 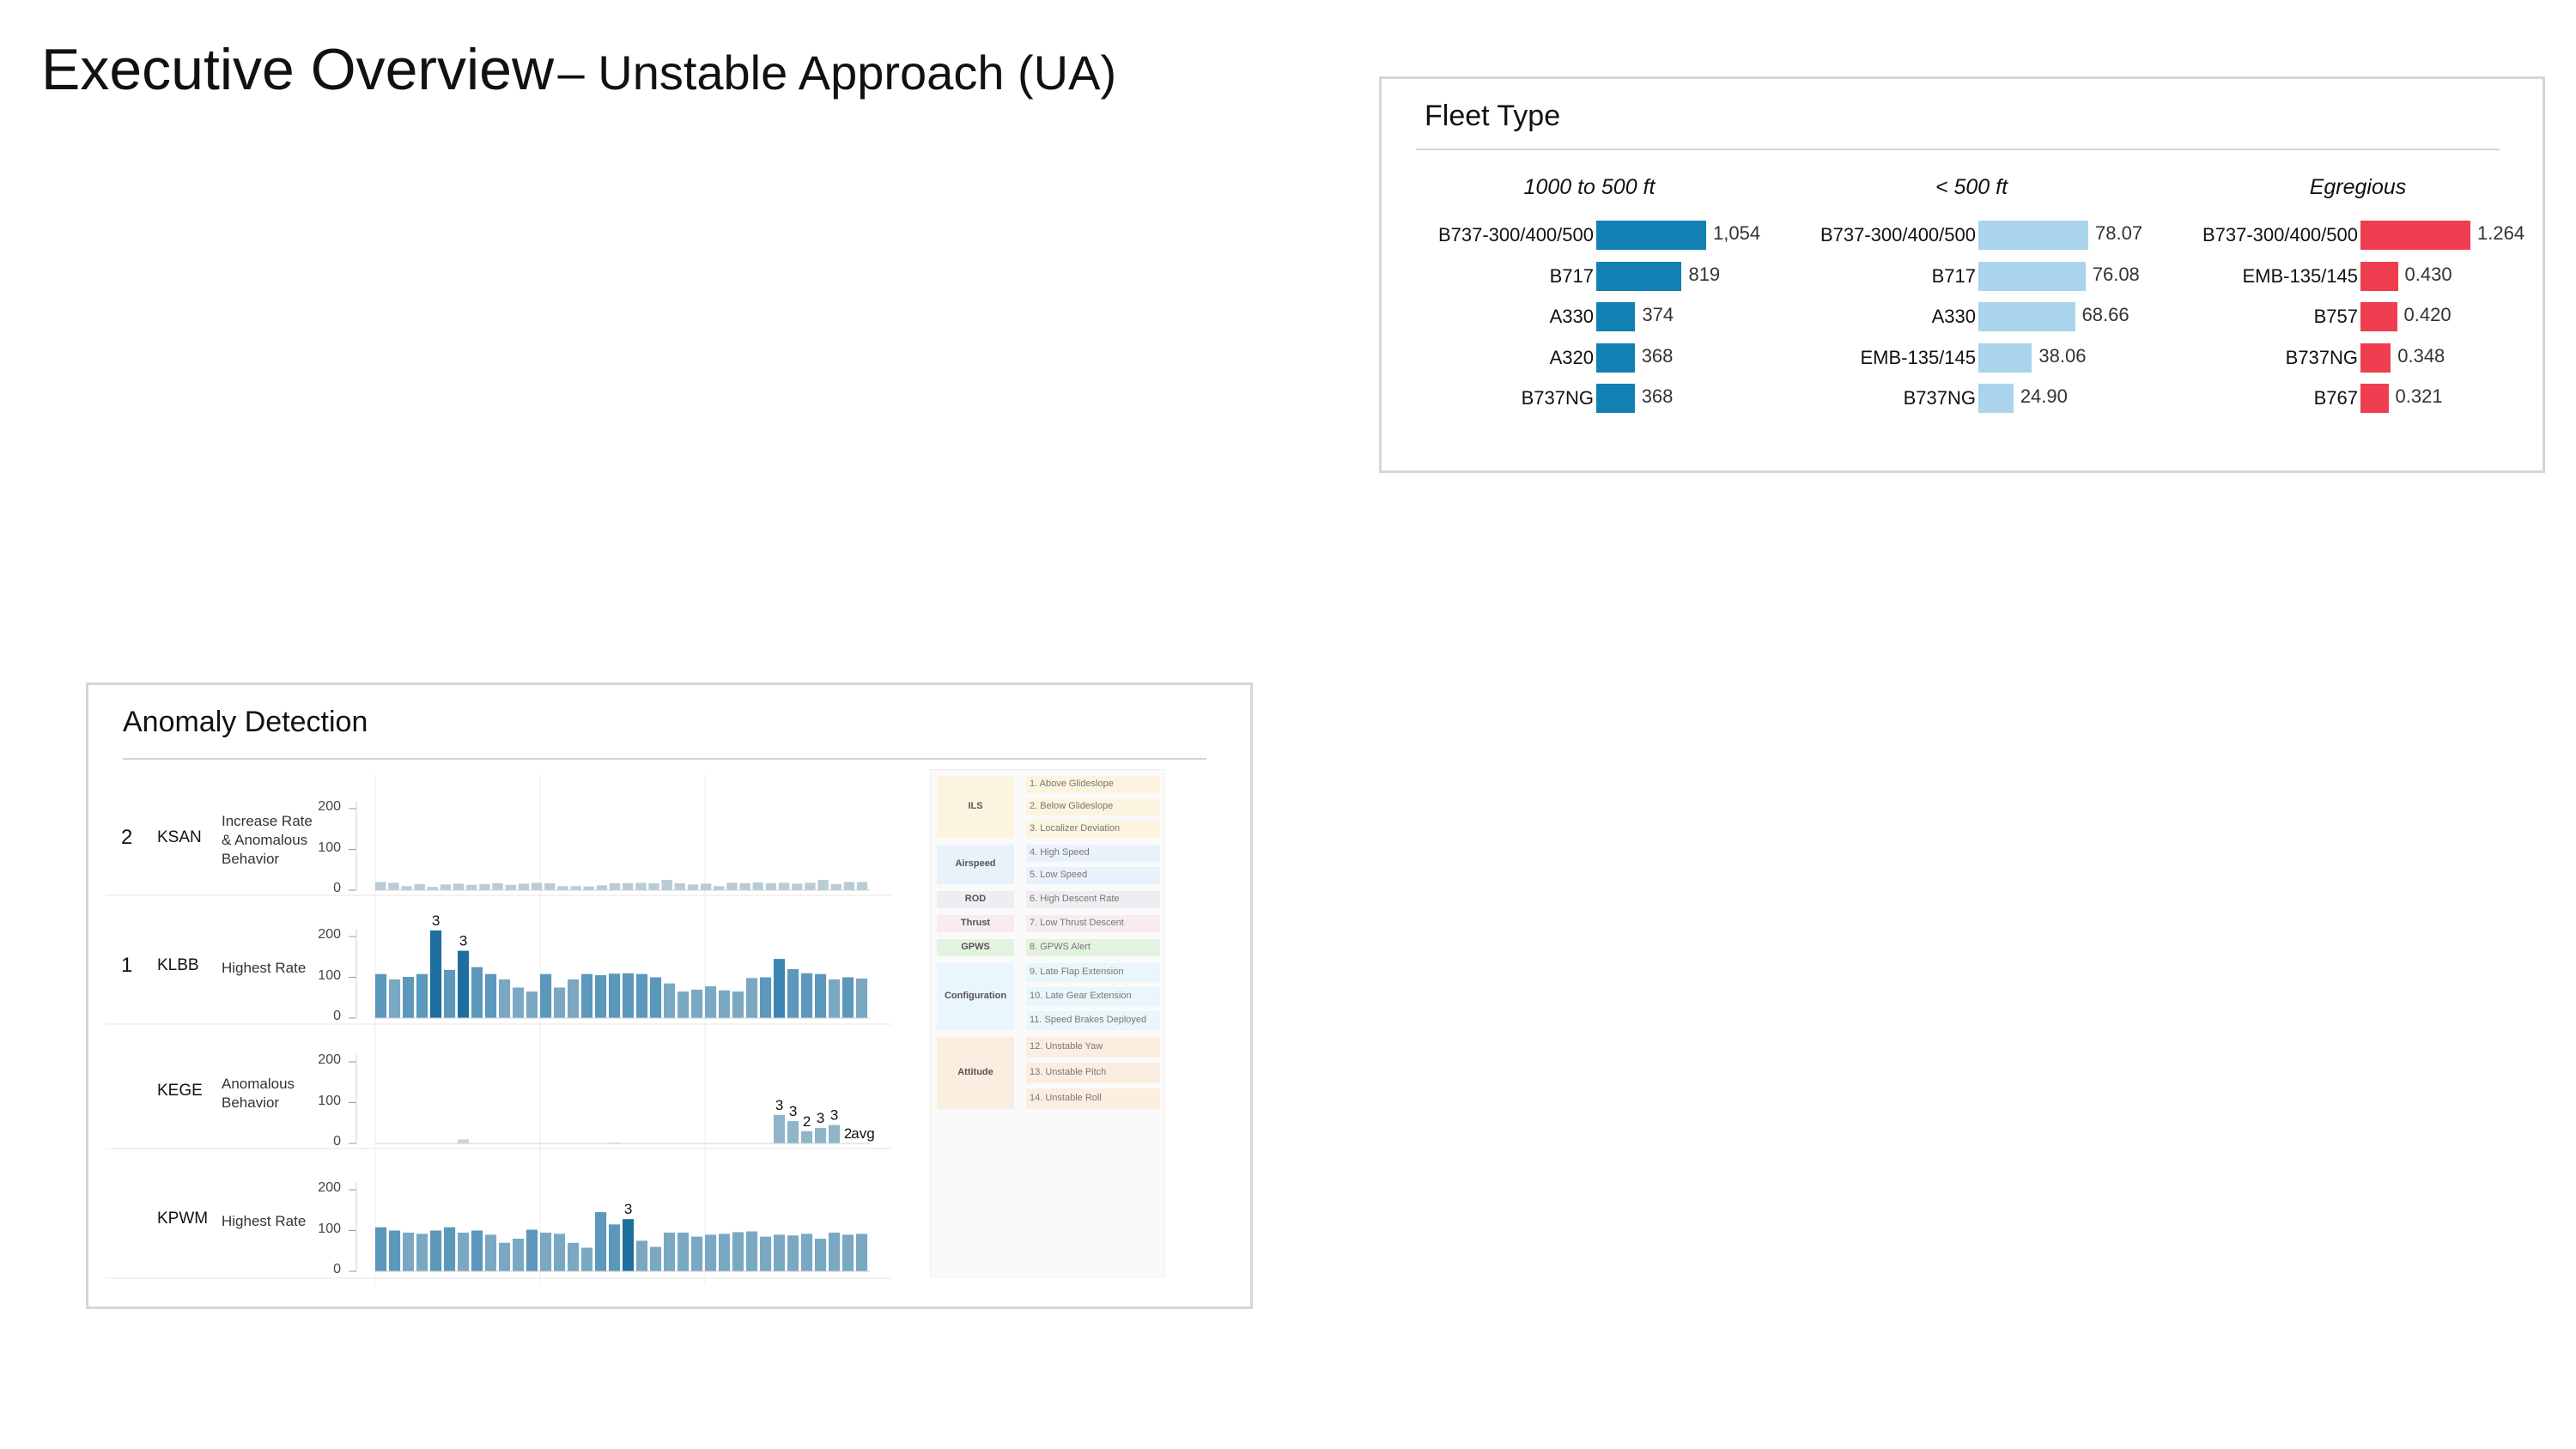 I want to click on fleet-bar-value: 78.07, so click(x=2119, y=233).